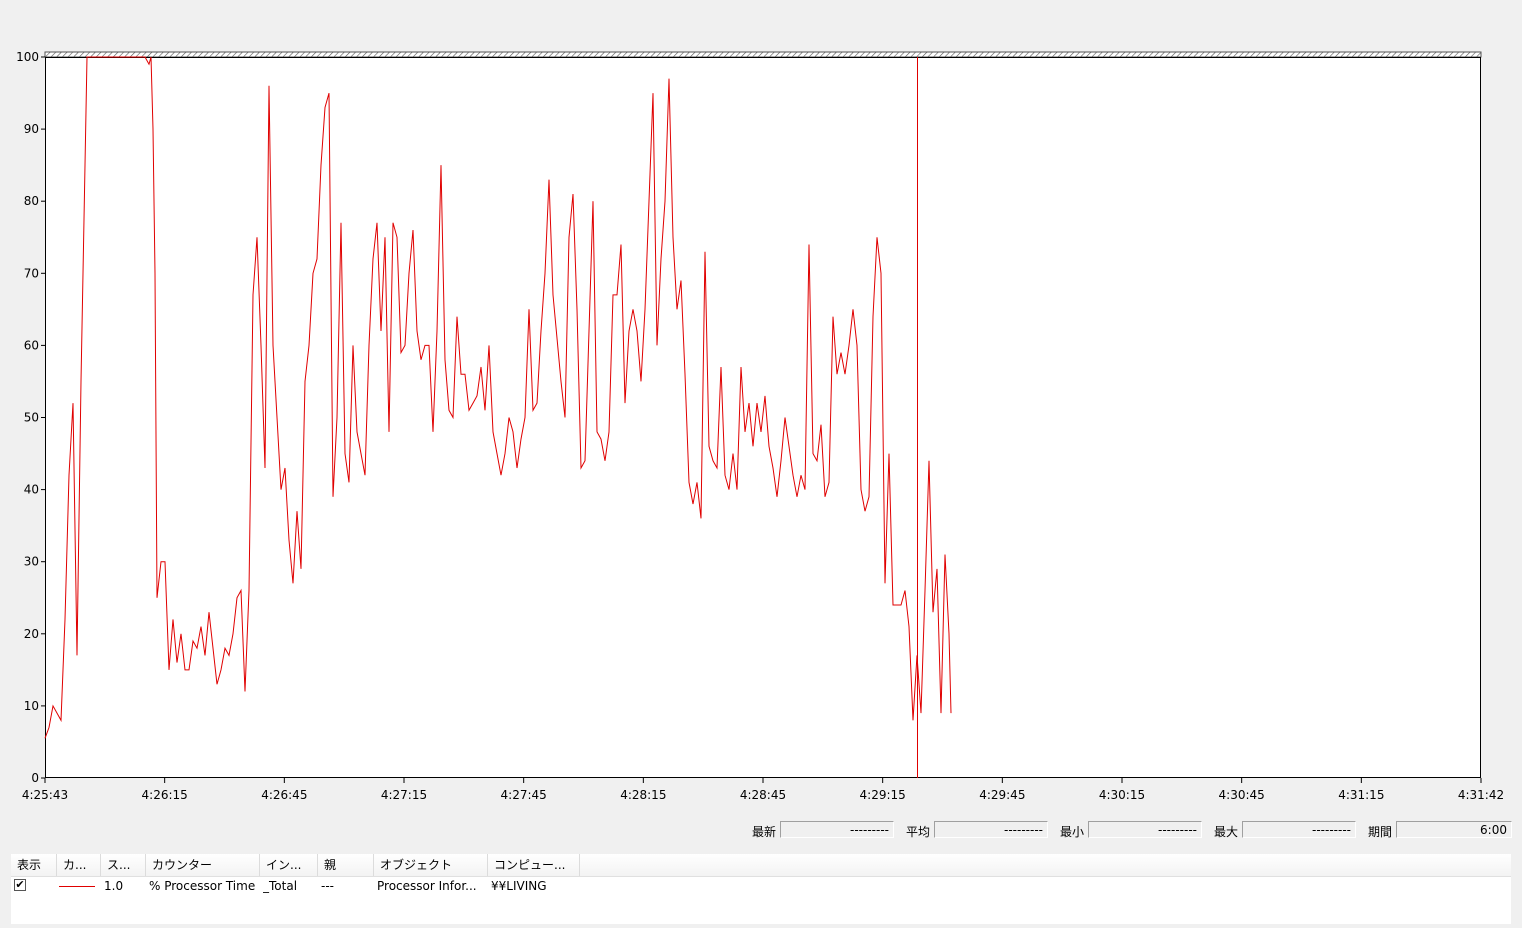  What do you see at coordinates (284, 795) in the screenshot?
I see `x-tick-label: 4:26:45` at bounding box center [284, 795].